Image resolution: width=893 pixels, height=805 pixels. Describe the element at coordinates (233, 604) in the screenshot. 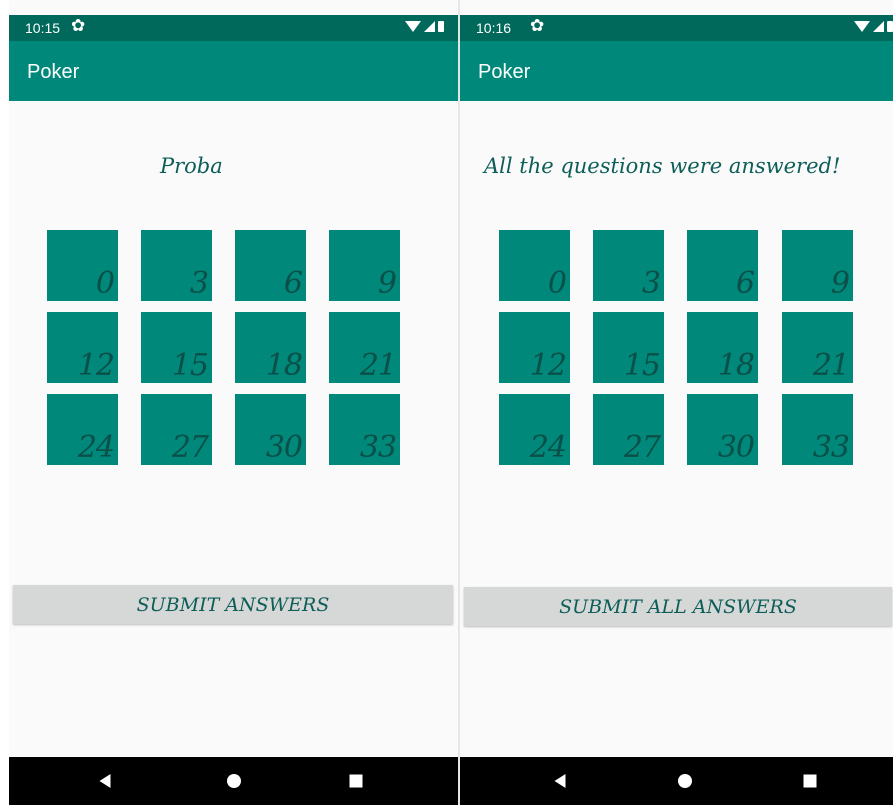

I see `submit-answers-button: SUBMIT ANSWERS` at that location.